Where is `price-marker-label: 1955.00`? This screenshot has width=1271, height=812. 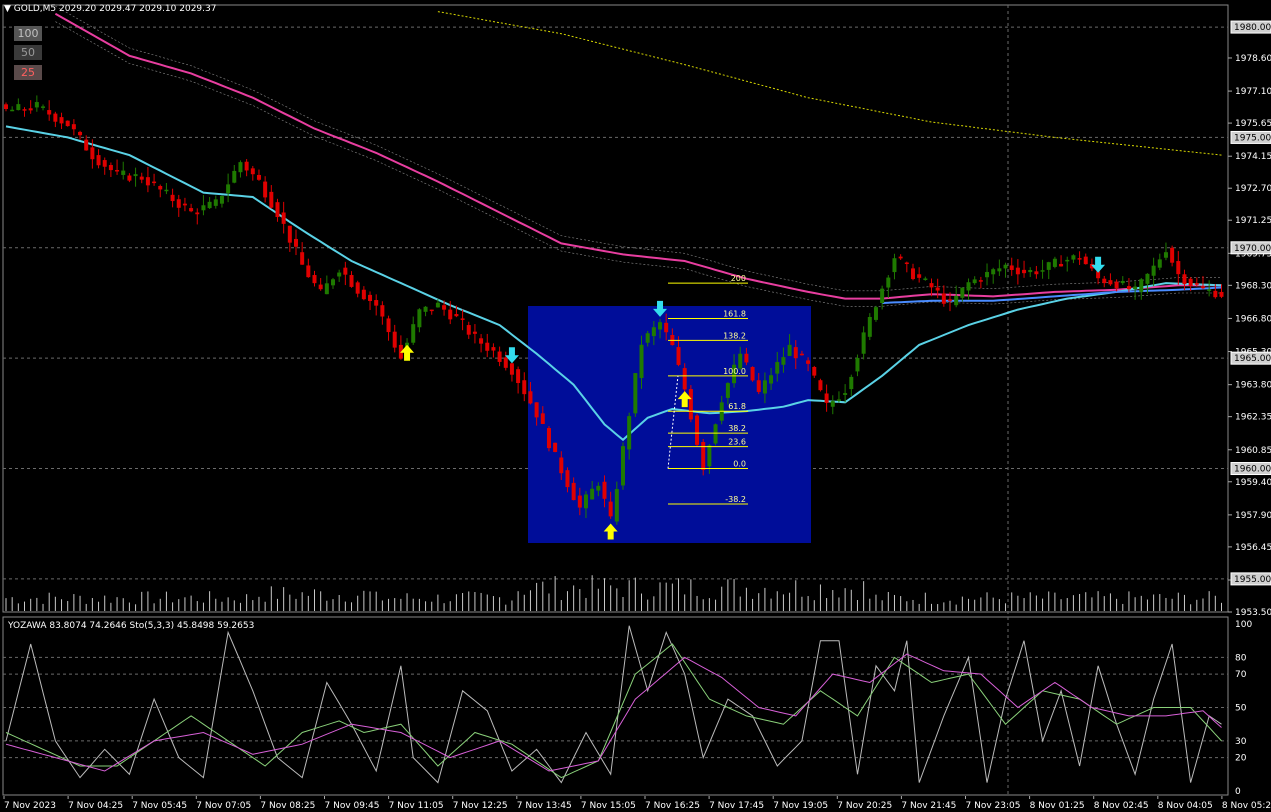
price-marker-label: 1955.00 is located at coordinates (1252, 580).